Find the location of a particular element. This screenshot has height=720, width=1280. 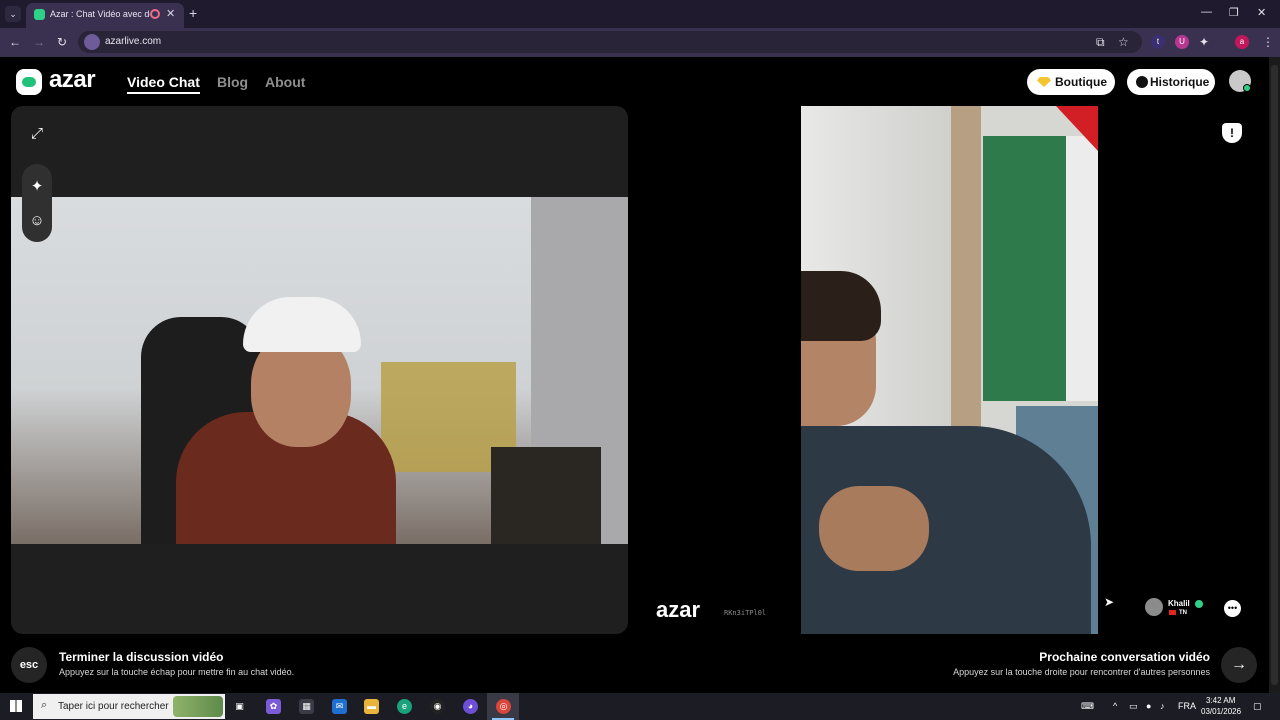

browser-menu-icon: ⋮ is located at coordinates (1268, 42).